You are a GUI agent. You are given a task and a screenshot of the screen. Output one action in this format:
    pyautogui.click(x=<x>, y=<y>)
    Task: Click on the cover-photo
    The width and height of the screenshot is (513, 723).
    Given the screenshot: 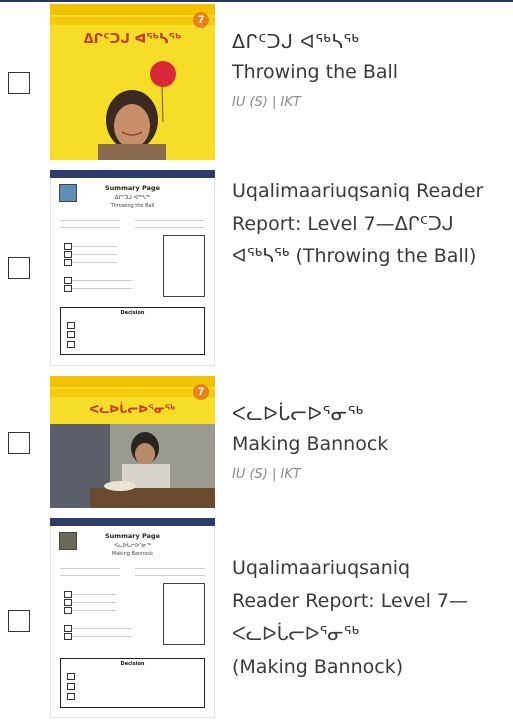 What is the action you would take?
    pyautogui.click(x=132, y=466)
    